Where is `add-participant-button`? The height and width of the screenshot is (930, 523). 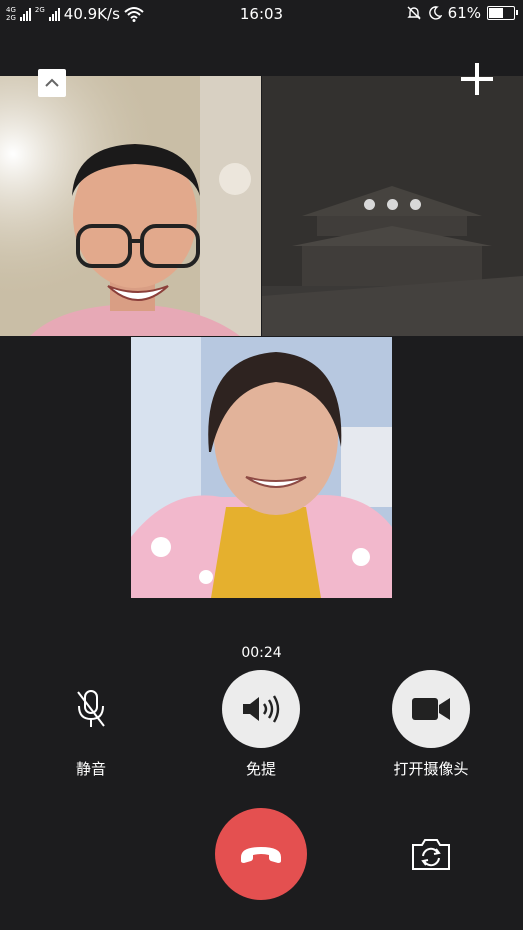
add-participant-button is located at coordinates (477, 79).